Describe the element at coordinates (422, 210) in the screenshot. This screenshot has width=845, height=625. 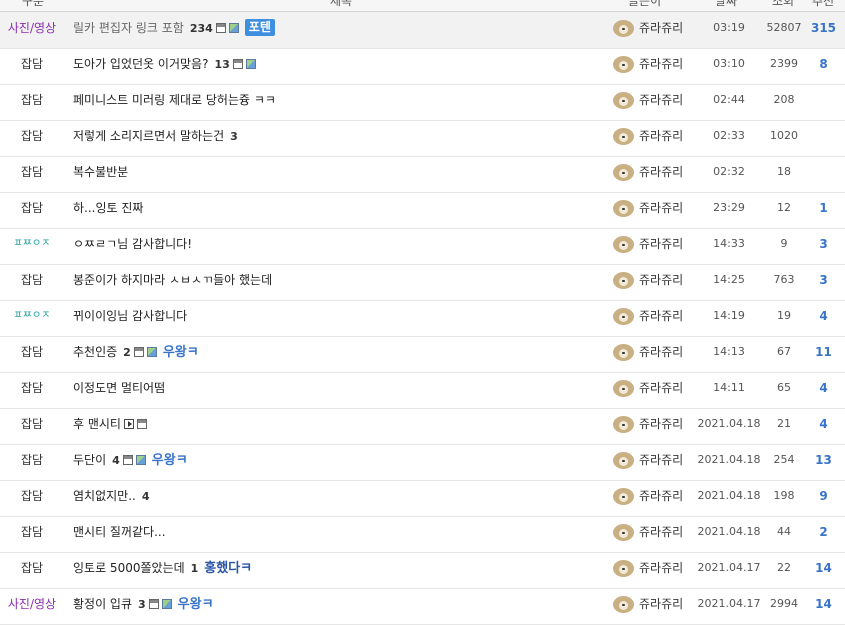
I see `table-row: 잡담 하...잉토 진짜 쥬라쥬리 23:29 12 1` at that location.